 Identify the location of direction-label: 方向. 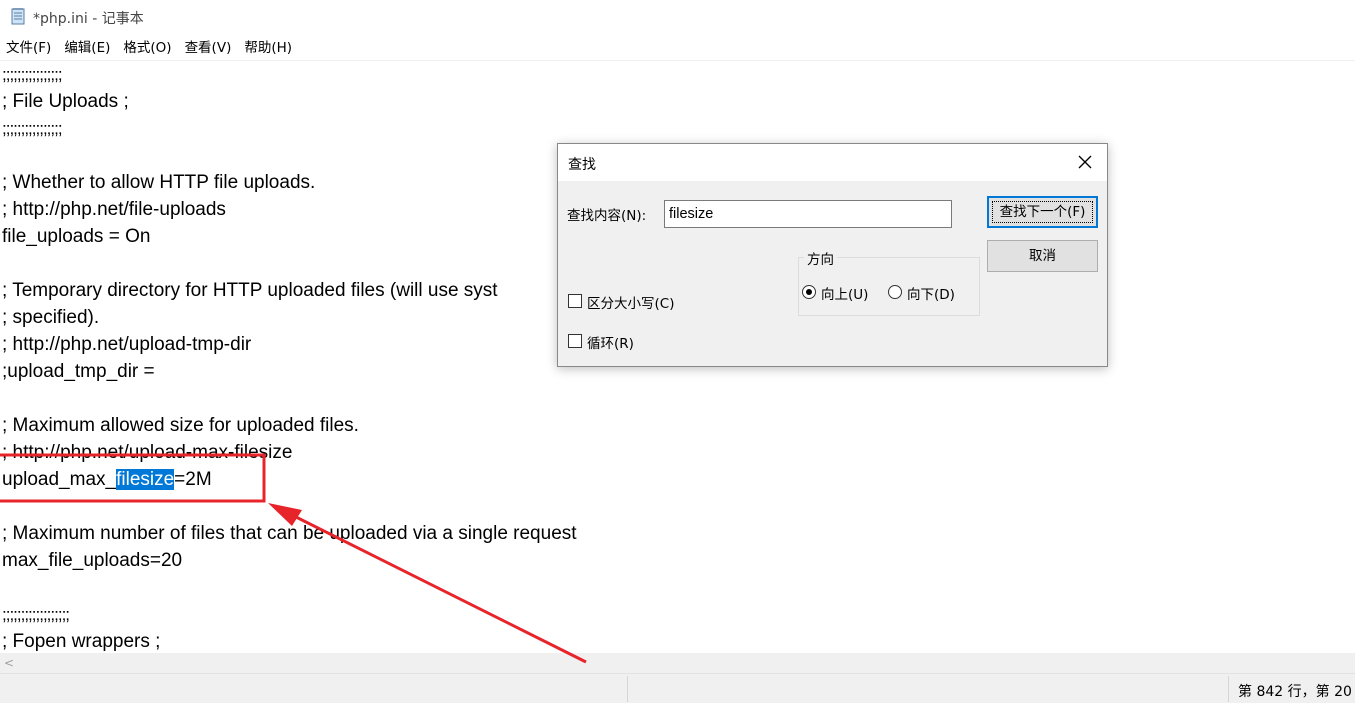
(820, 258).